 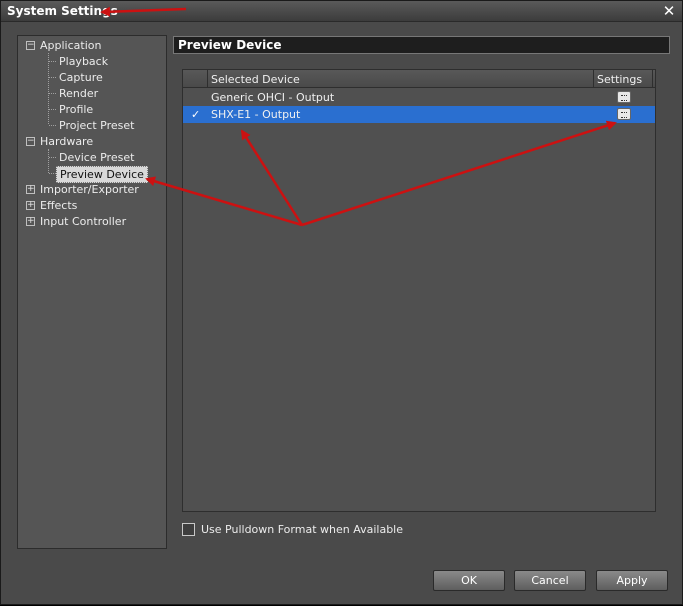 I want to click on close-icon: ✕, so click(x=669, y=11).